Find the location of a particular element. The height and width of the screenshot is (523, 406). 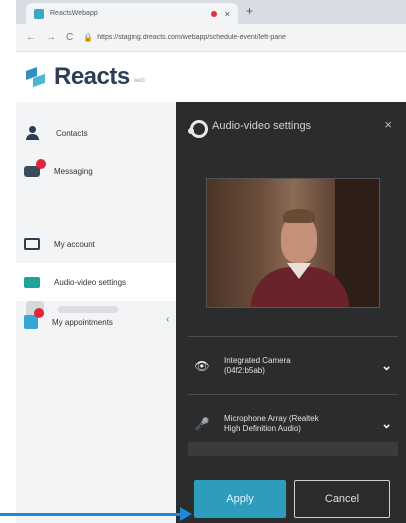

calendar-icon is located at coordinates (34, 318).